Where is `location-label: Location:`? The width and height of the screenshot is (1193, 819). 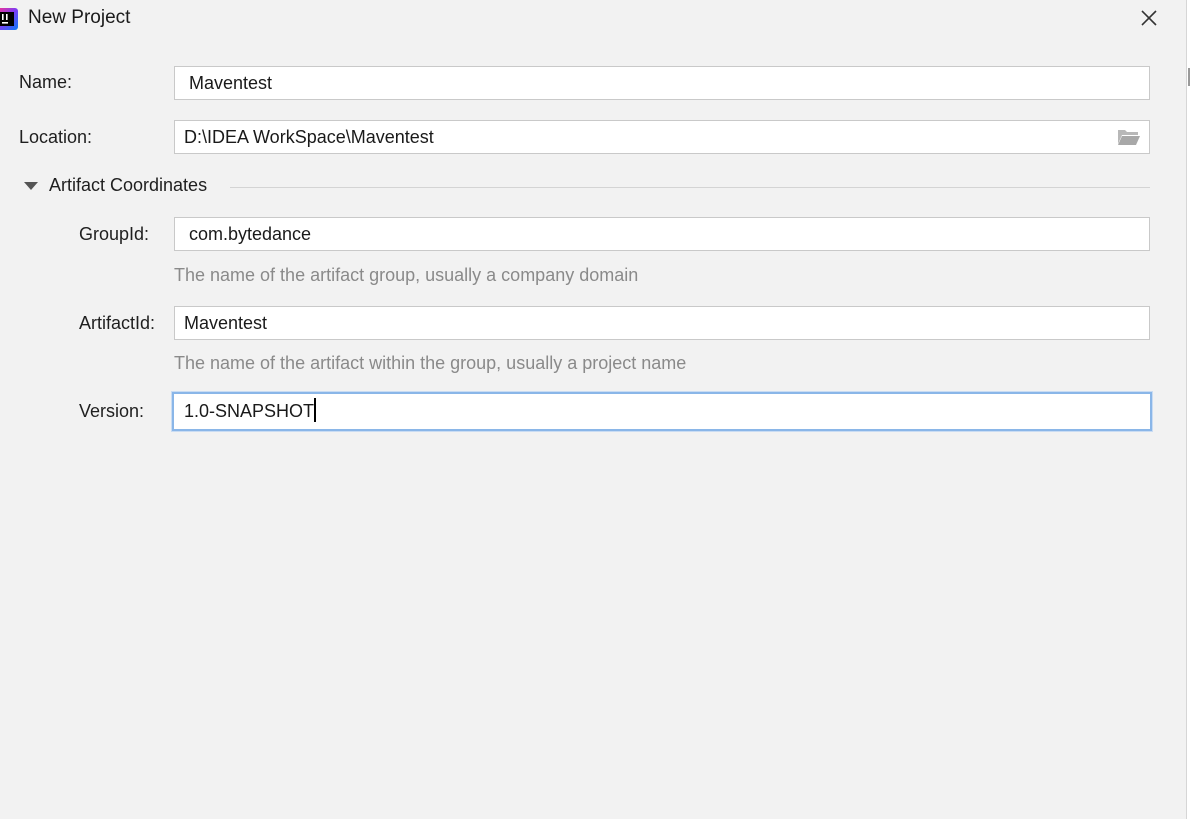 location-label: Location: is located at coordinates (56, 137).